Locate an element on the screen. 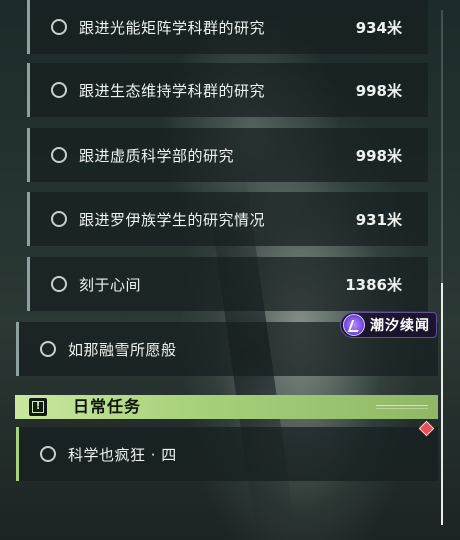 The height and width of the screenshot is (540, 460). quest-label: 如那融雪所愿般 is located at coordinates (122, 350).